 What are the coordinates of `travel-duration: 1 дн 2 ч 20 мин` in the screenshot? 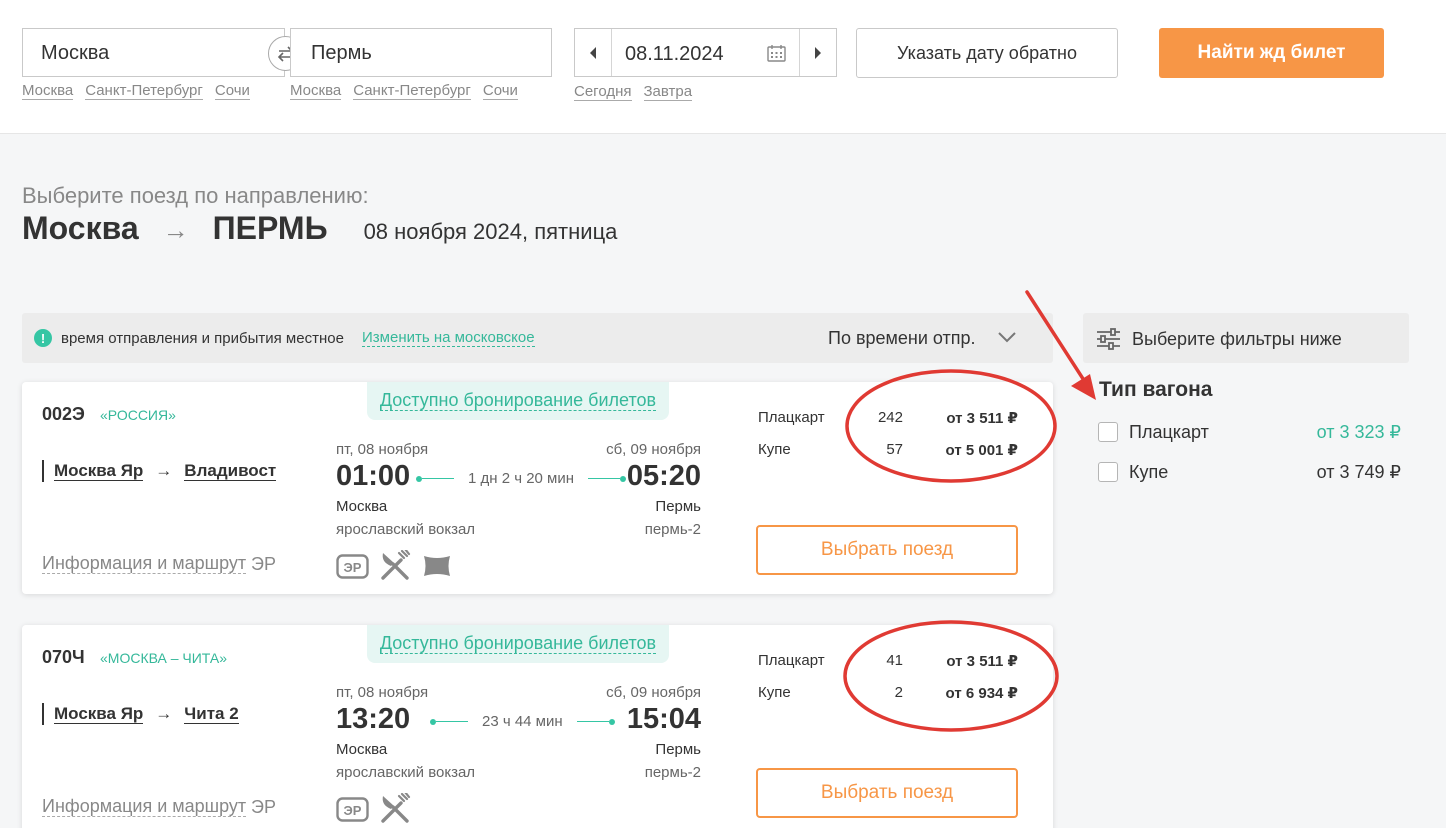 It's located at (521, 478).